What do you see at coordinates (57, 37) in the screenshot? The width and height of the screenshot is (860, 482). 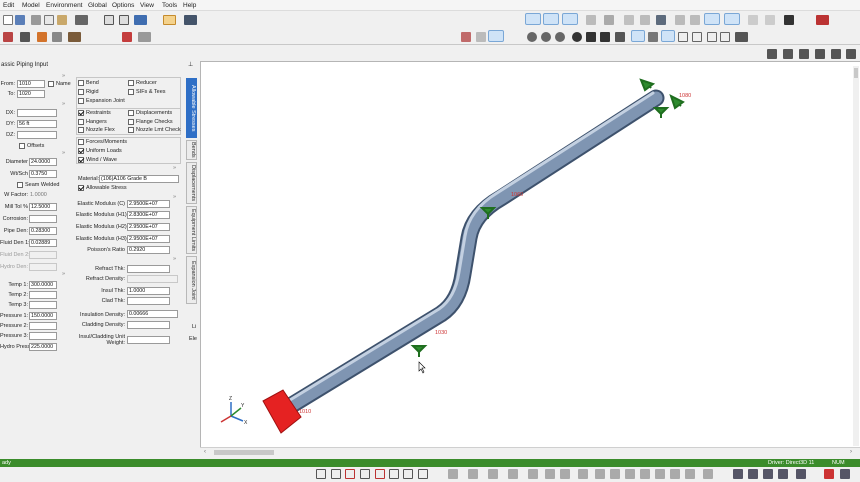 I see `lock-icon` at bounding box center [57, 37].